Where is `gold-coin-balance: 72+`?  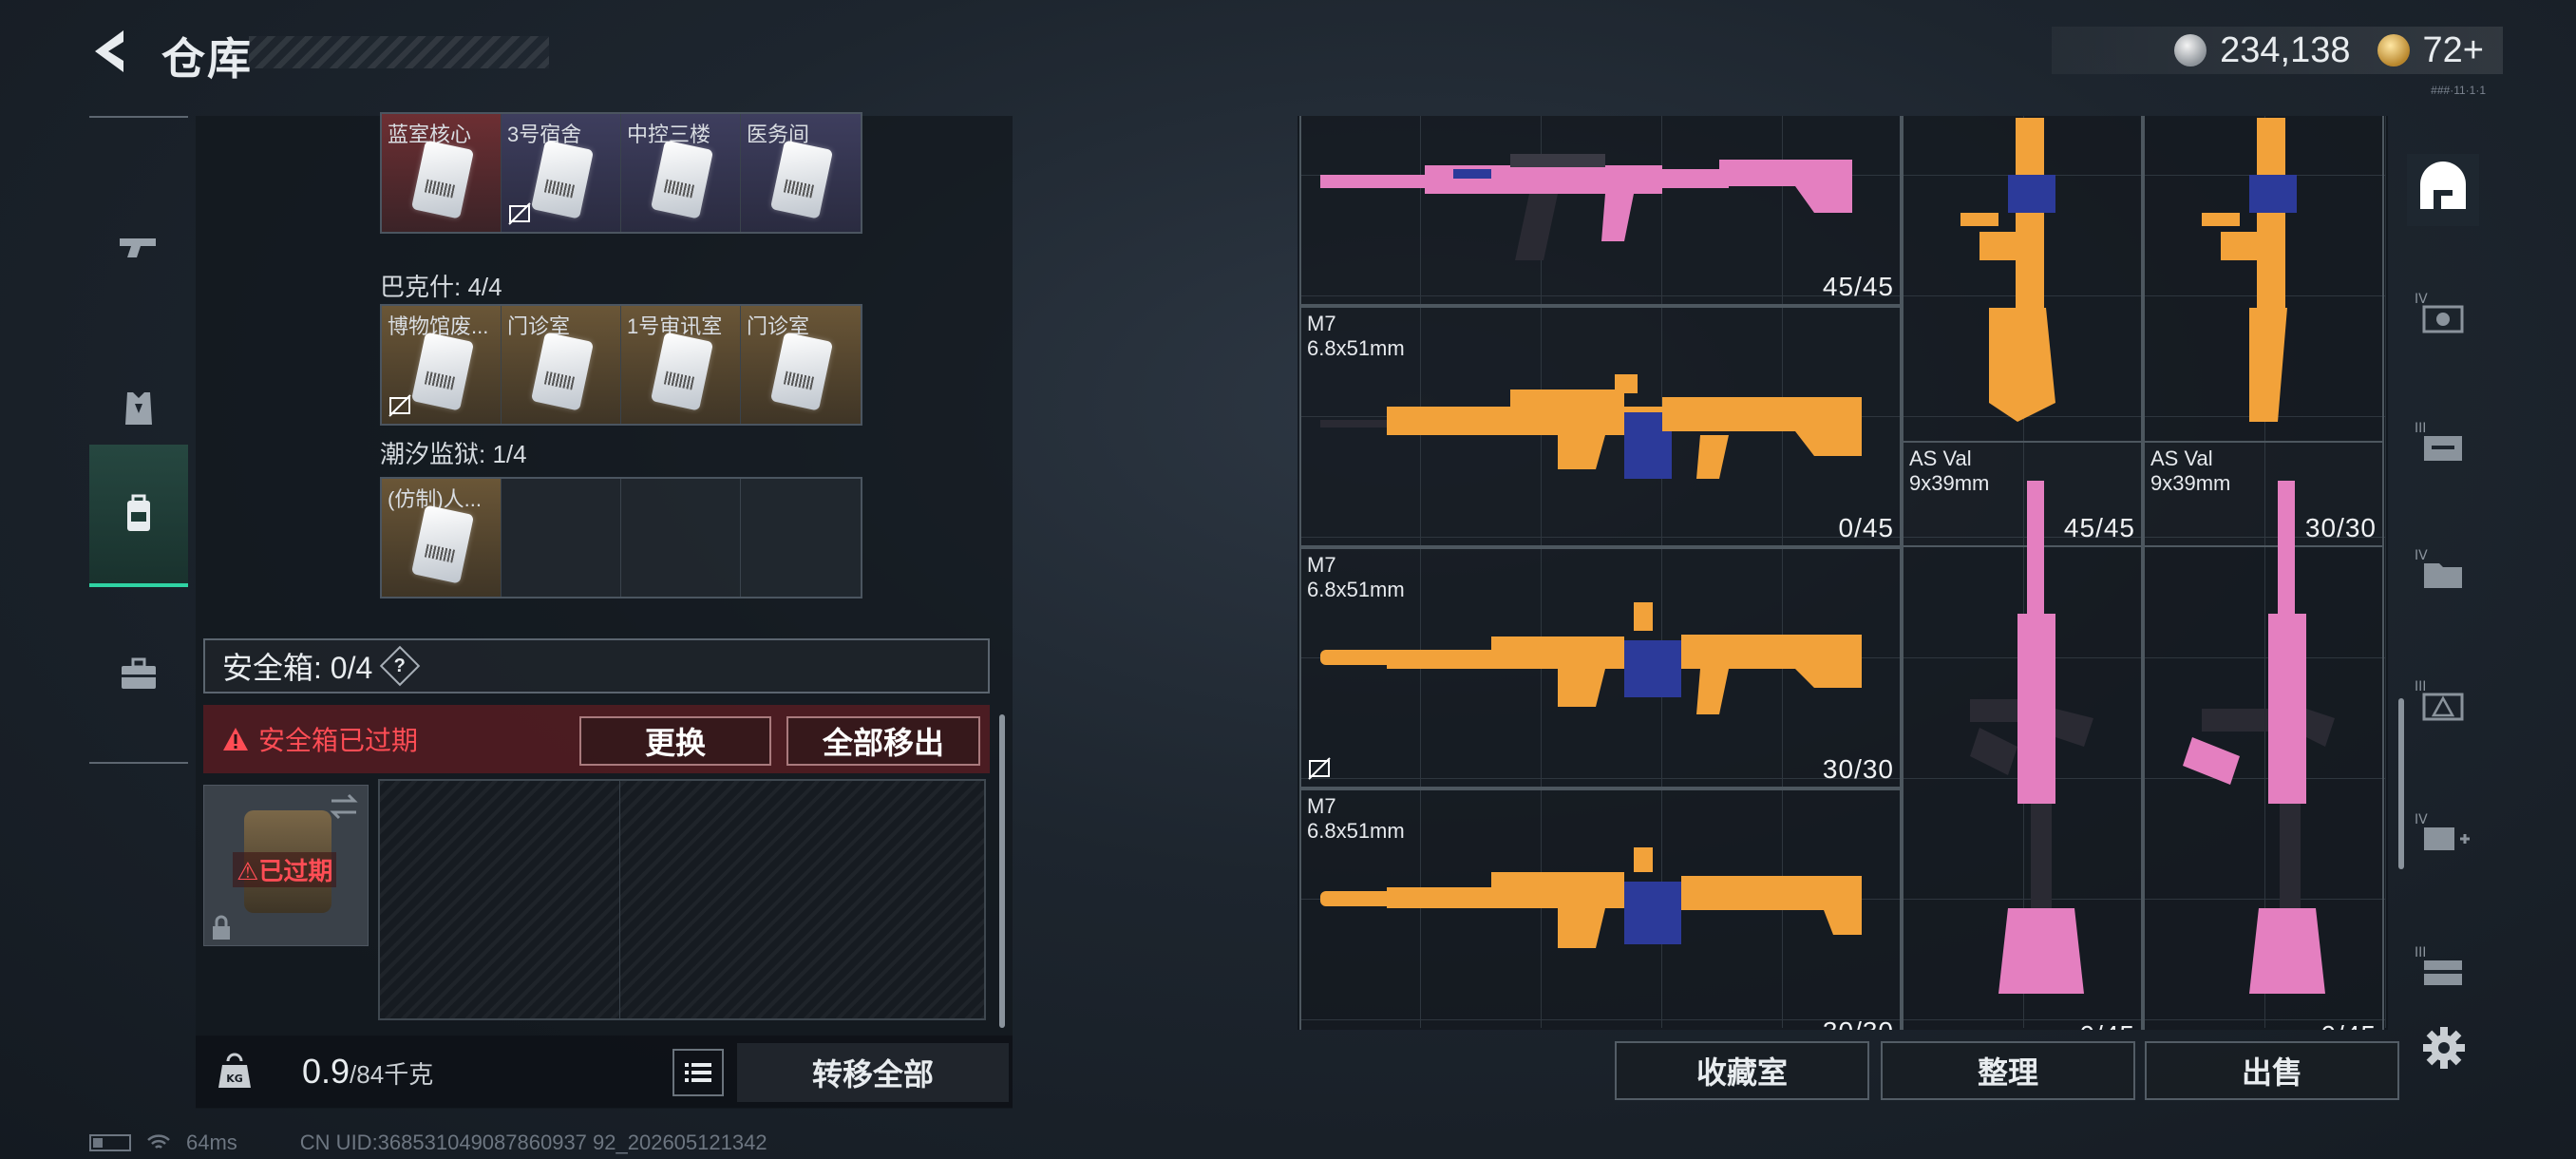 gold-coin-balance: 72+ is located at coordinates (2453, 50).